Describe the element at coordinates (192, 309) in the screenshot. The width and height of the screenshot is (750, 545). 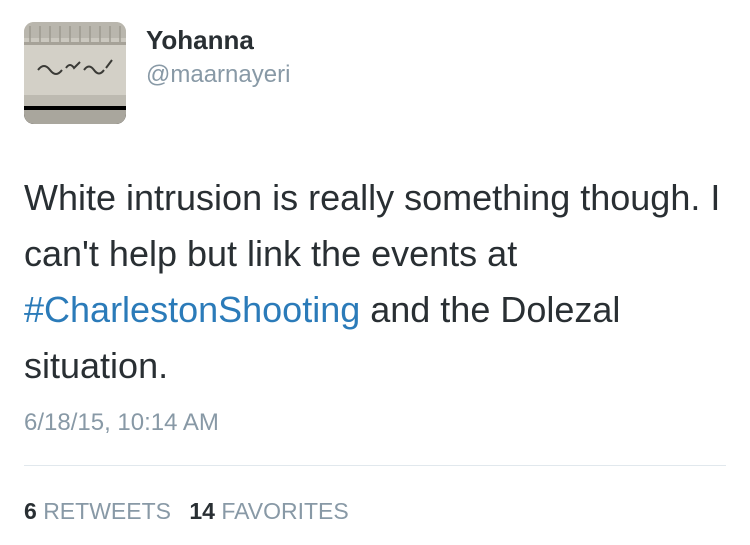
I see `hashtag-link: #CharlestonShooting` at that location.